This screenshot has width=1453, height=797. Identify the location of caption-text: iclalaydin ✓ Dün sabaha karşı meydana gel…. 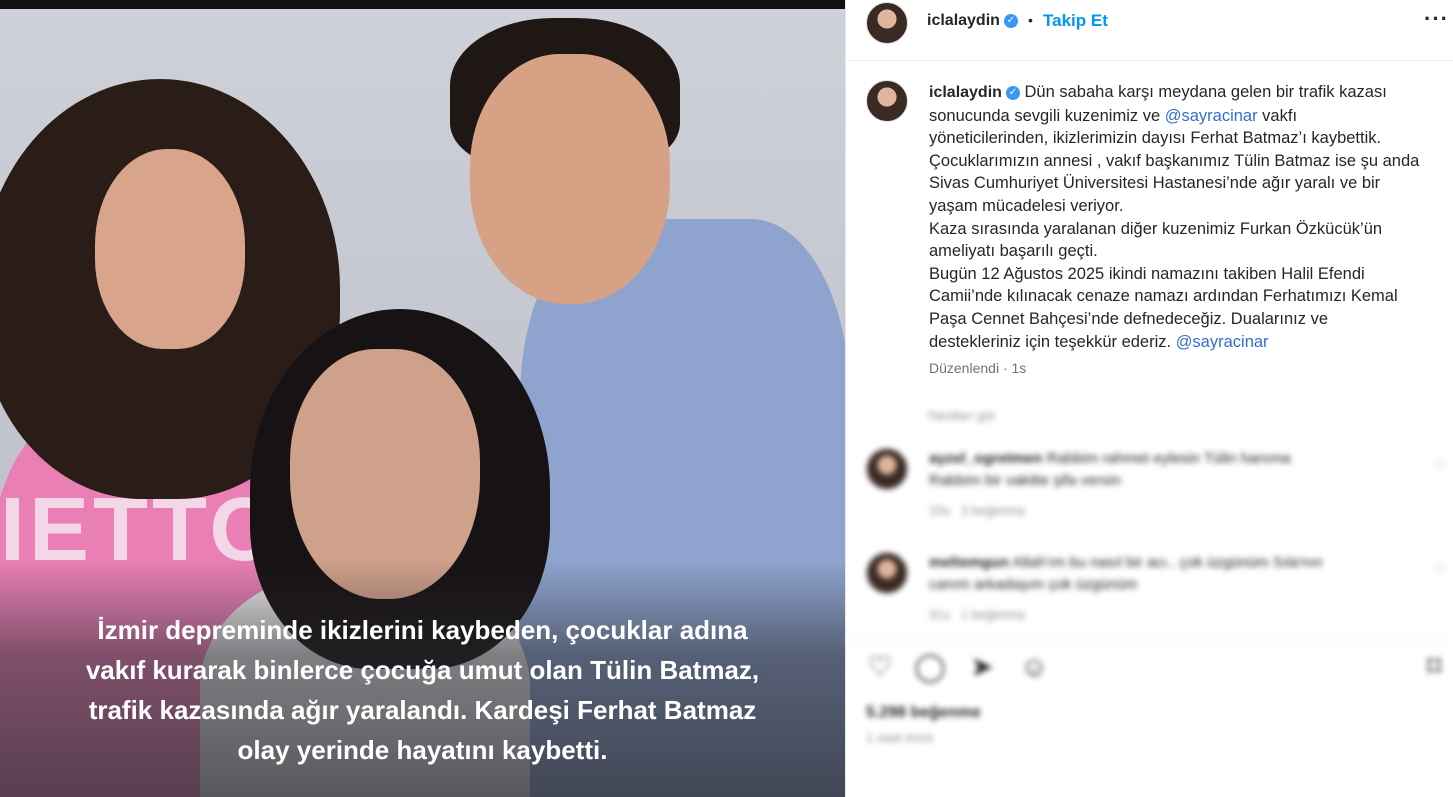
(1181, 217).